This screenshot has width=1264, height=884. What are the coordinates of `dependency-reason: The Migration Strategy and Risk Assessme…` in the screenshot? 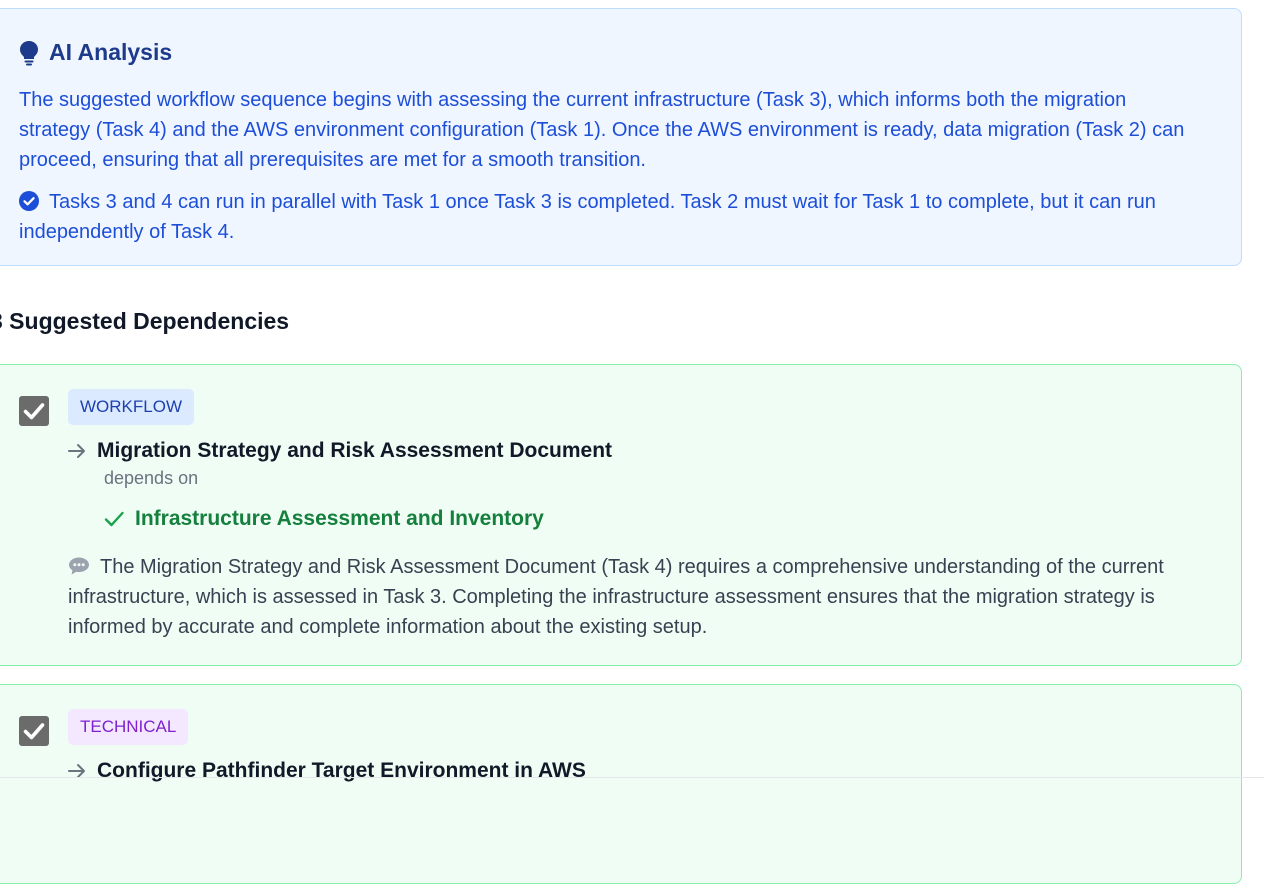 It's located at (640, 597).